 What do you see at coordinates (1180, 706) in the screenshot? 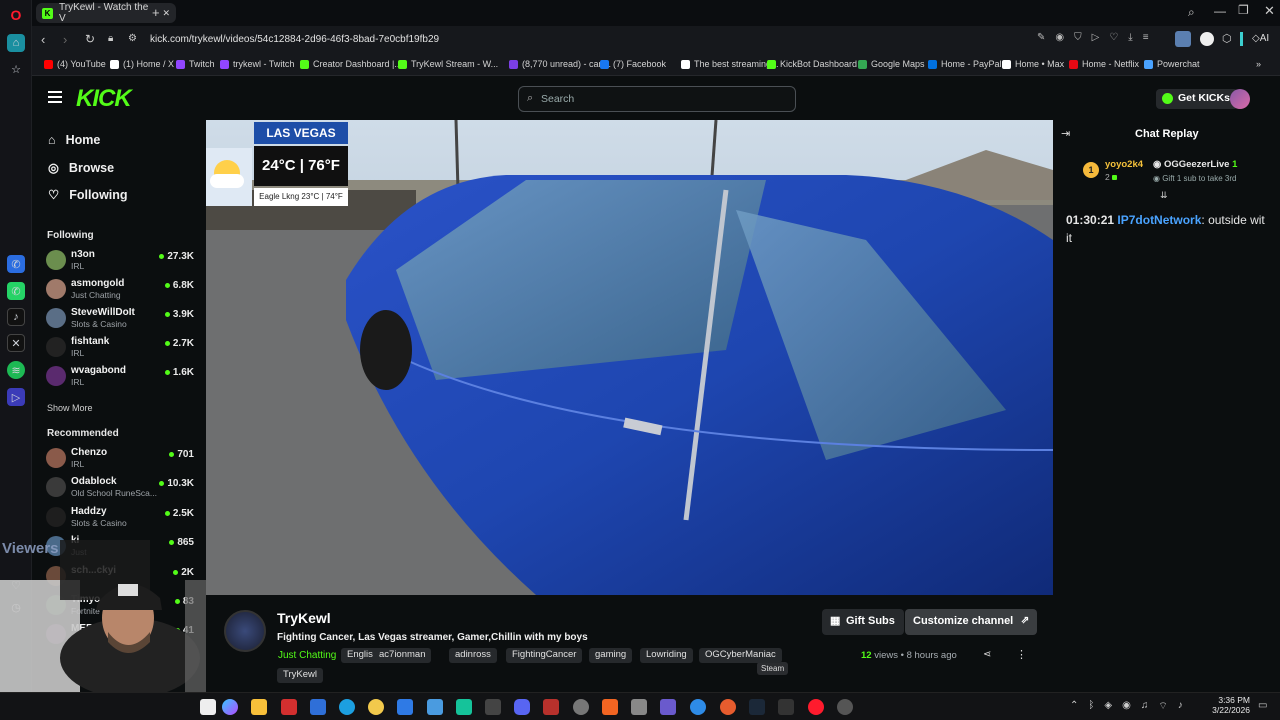
I see `volume-icon: ♪` at bounding box center [1180, 706].